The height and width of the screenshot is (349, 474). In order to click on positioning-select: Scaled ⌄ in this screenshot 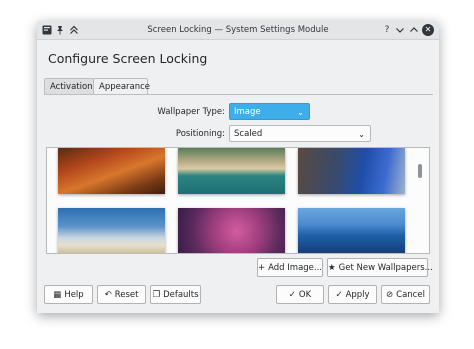, I will do `click(300, 133)`.